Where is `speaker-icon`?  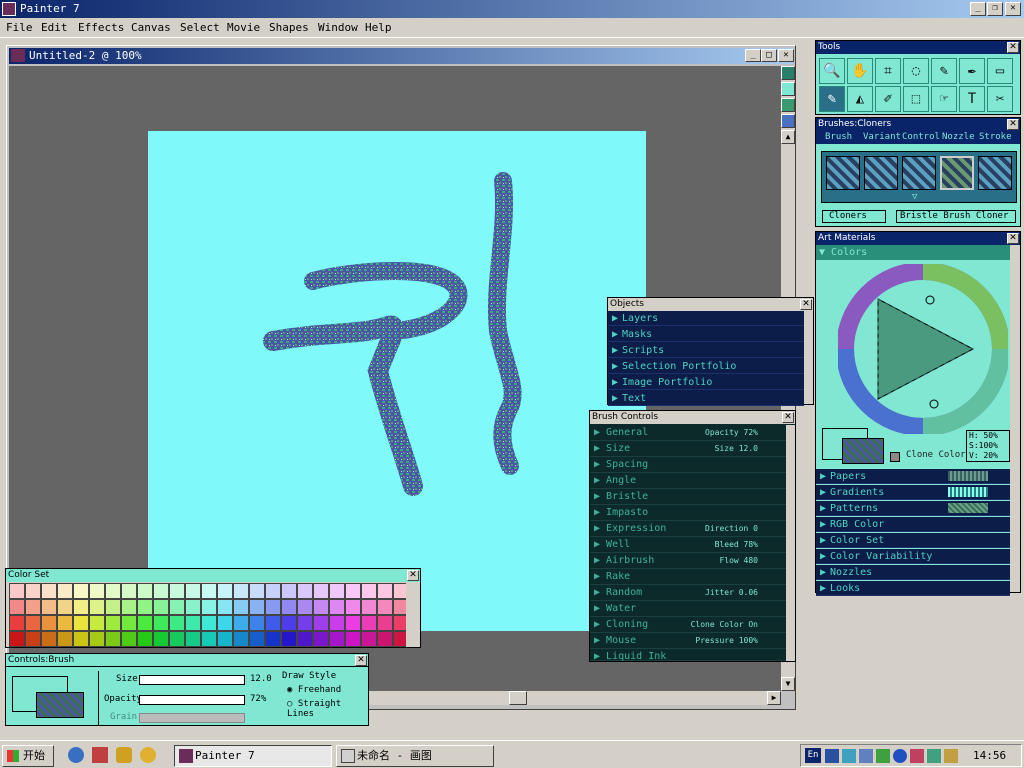 speaker-icon is located at coordinates (951, 756).